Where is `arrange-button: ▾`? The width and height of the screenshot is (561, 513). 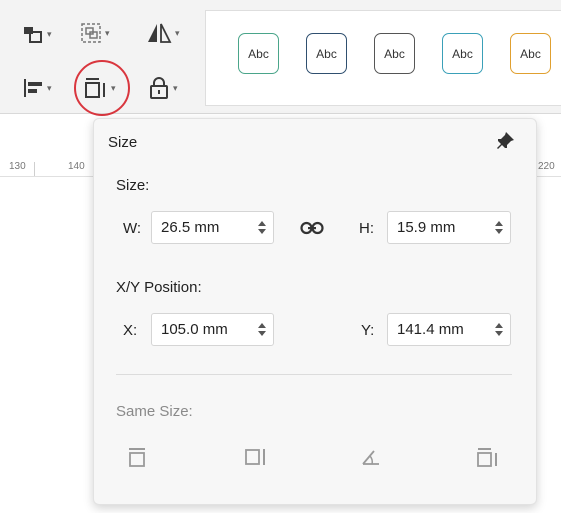
arrange-button: ▾ is located at coordinates (37, 34).